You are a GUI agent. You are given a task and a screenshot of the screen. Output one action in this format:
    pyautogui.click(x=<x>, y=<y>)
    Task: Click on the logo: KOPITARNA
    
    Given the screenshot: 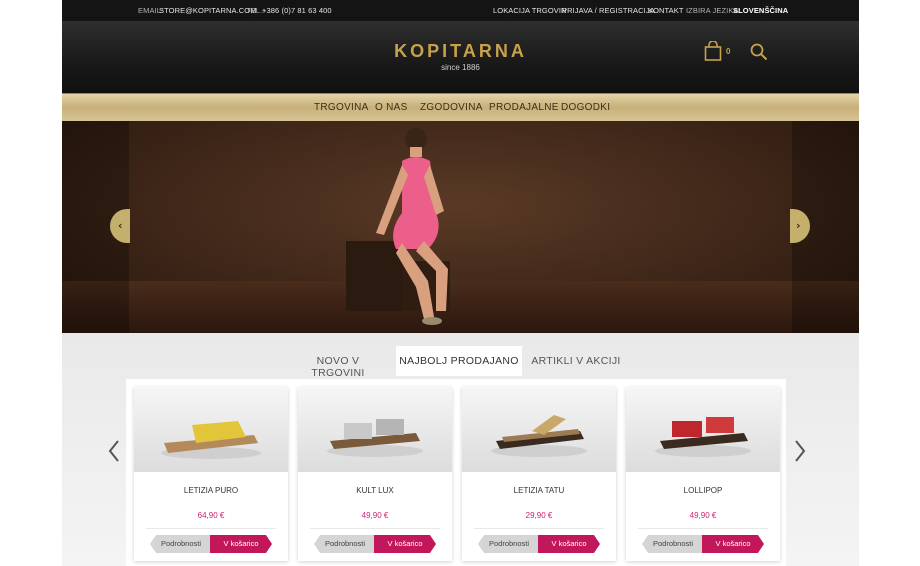 What is the action you would take?
    pyautogui.click(x=460, y=51)
    